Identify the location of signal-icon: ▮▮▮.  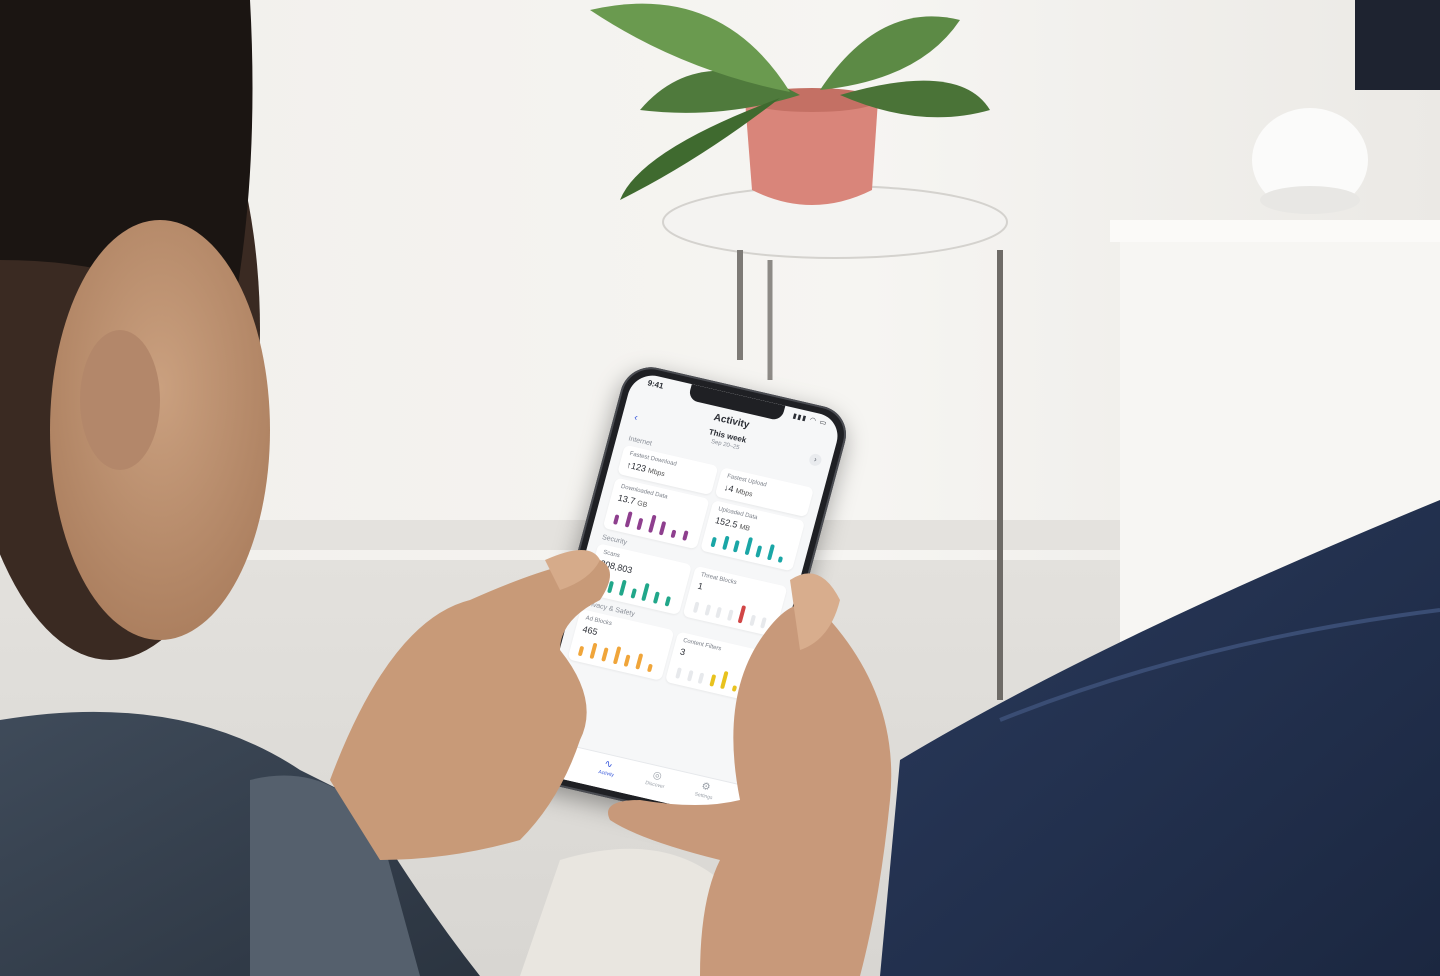
(799, 417).